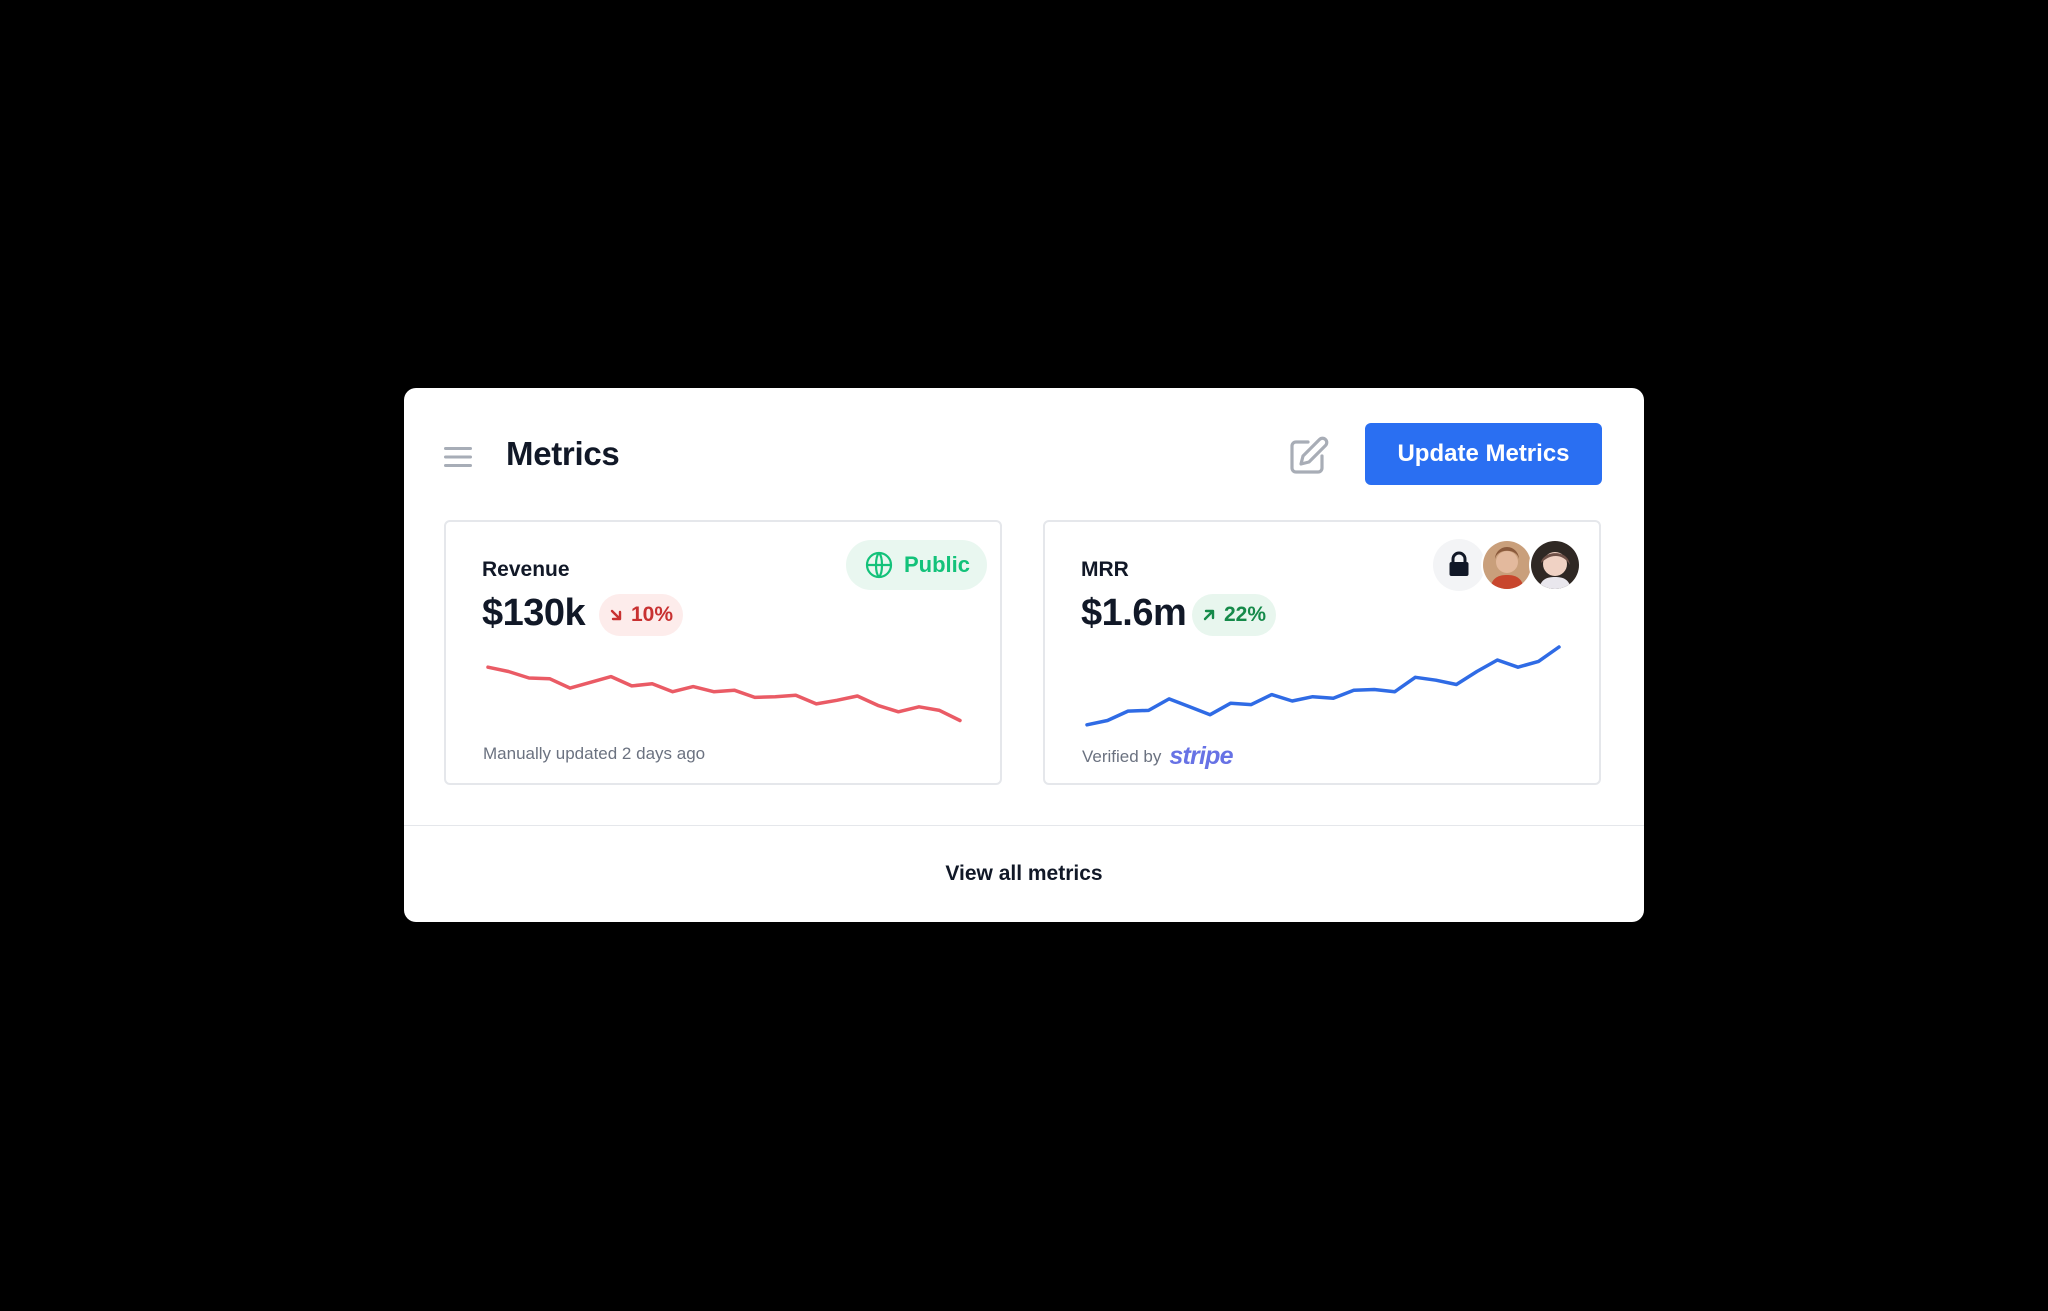  Describe the element at coordinates (1122, 756) in the screenshot. I see `verified-by-label: Verified by` at that location.